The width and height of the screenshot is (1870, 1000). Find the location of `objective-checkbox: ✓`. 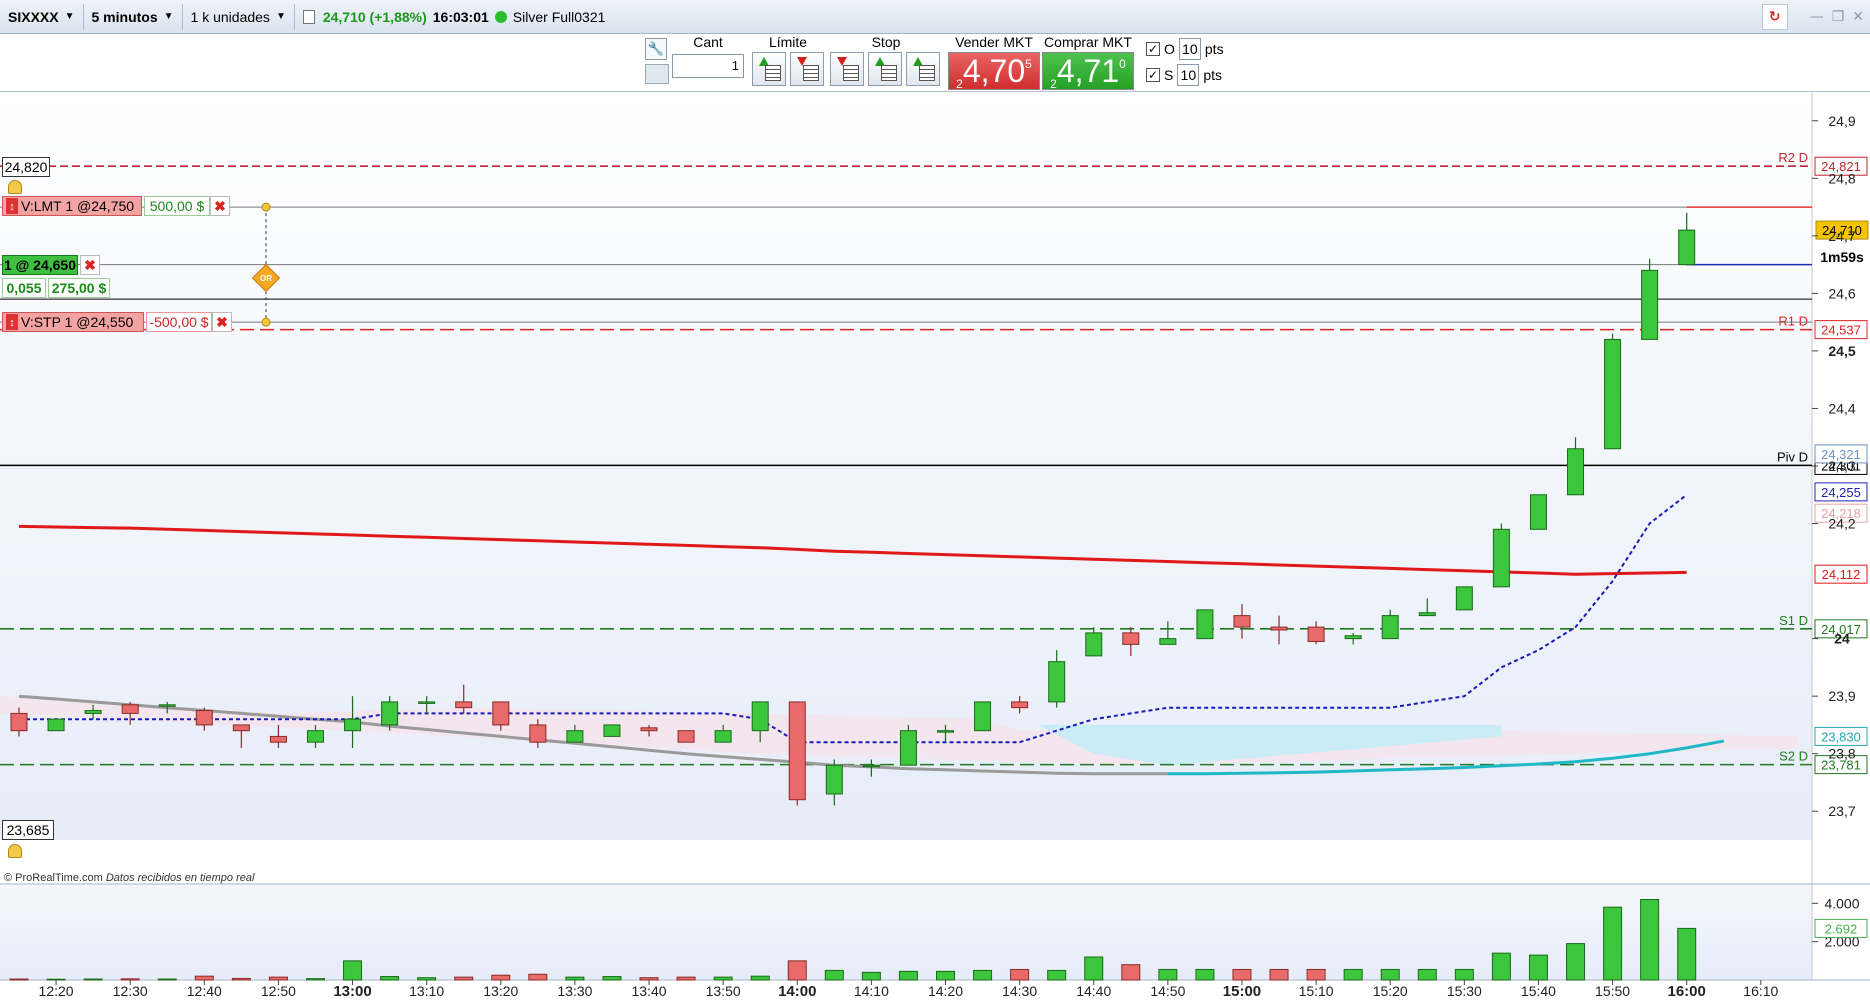

objective-checkbox: ✓ is located at coordinates (1153, 49).